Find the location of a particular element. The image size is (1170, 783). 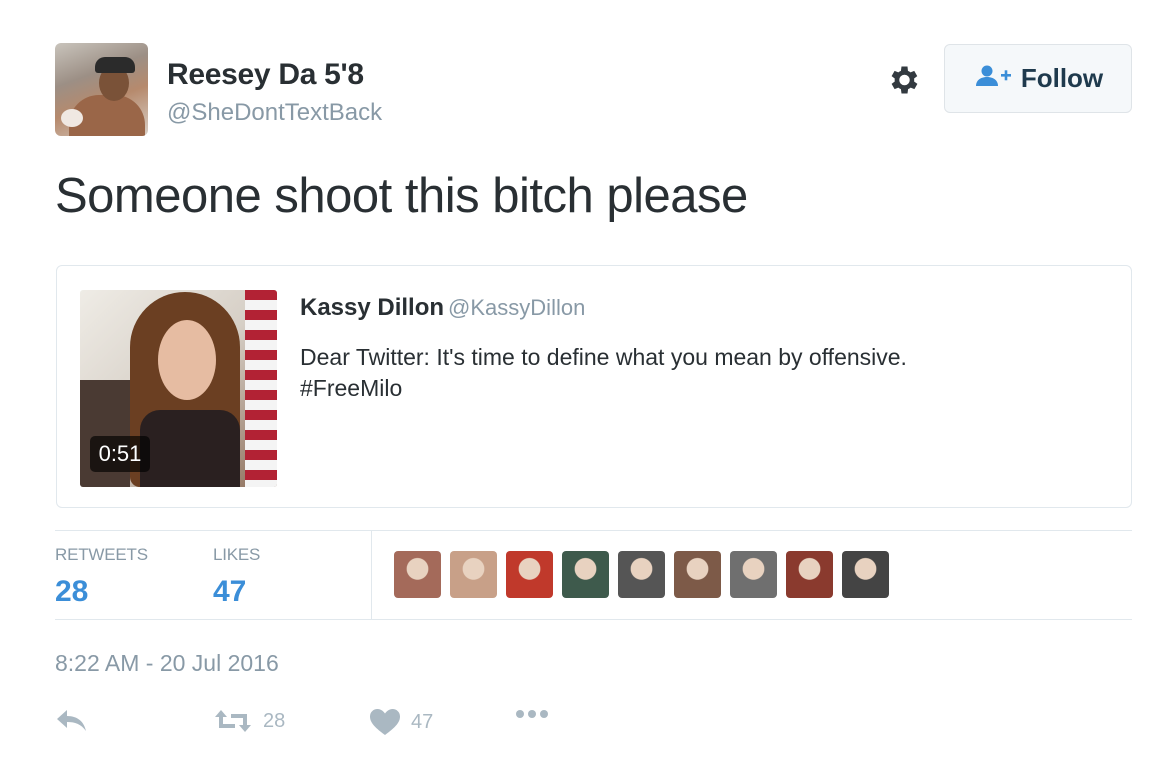

add-user-icon is located at coordinates (993, 78).